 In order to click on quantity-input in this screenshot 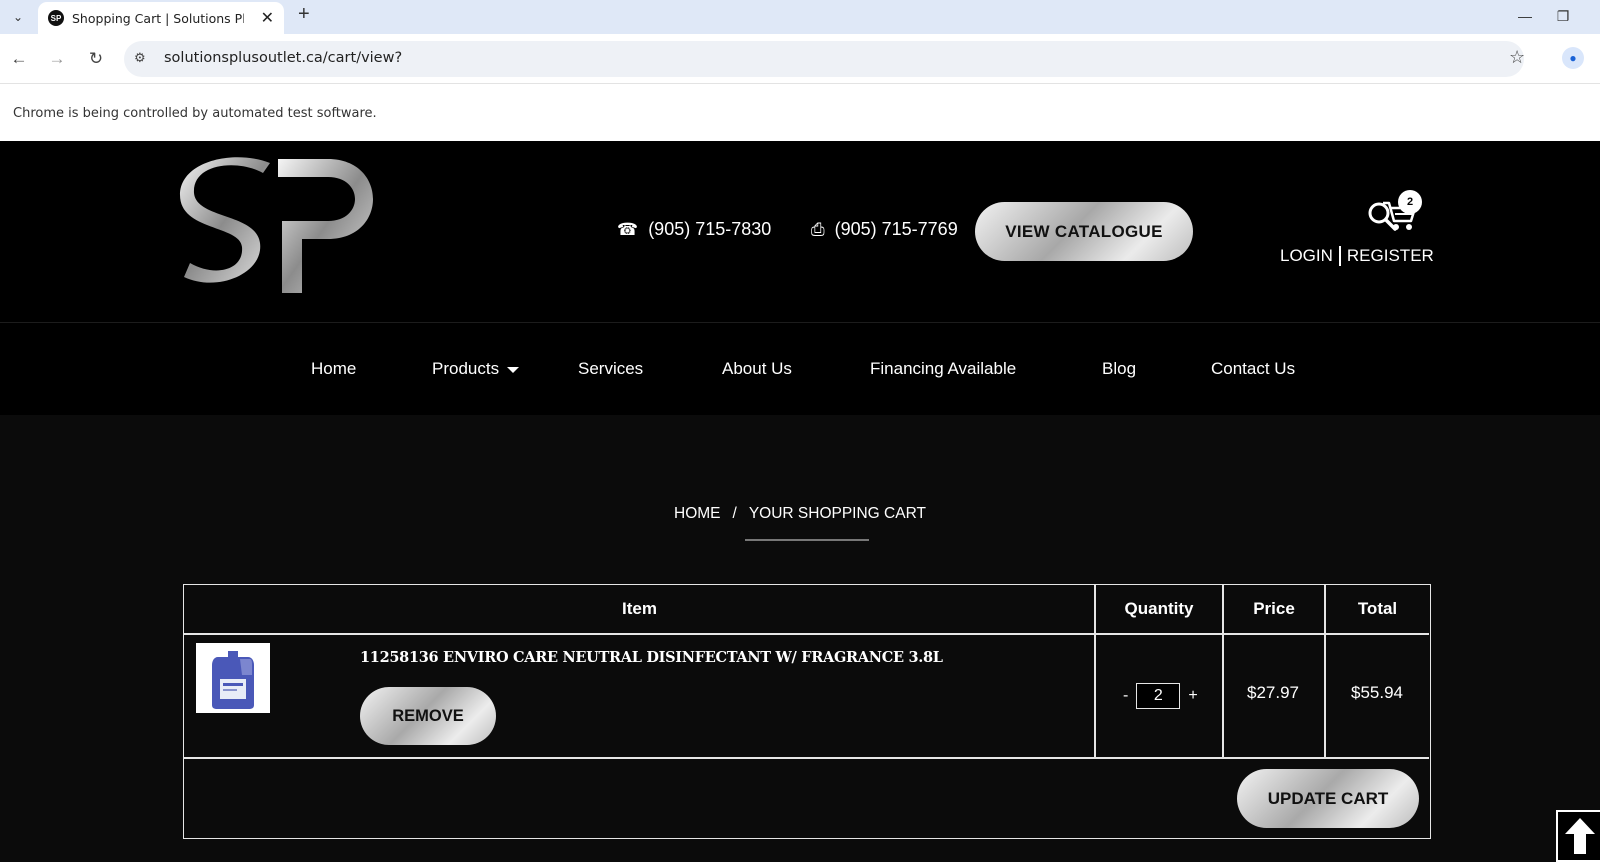, I will do `click(1158, 696)`.